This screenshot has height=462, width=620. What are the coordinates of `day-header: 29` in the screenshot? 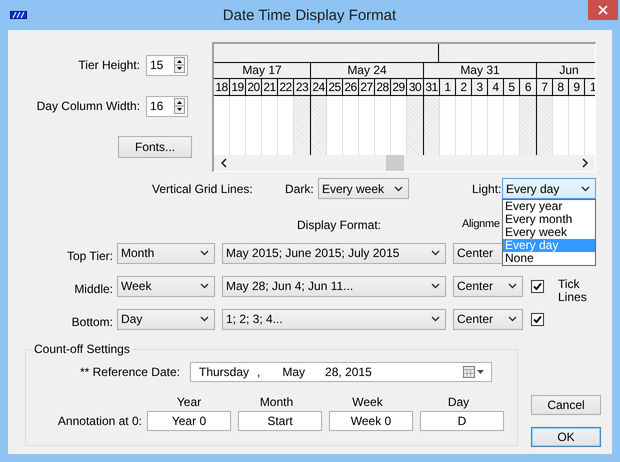 It's located at (399, 87).